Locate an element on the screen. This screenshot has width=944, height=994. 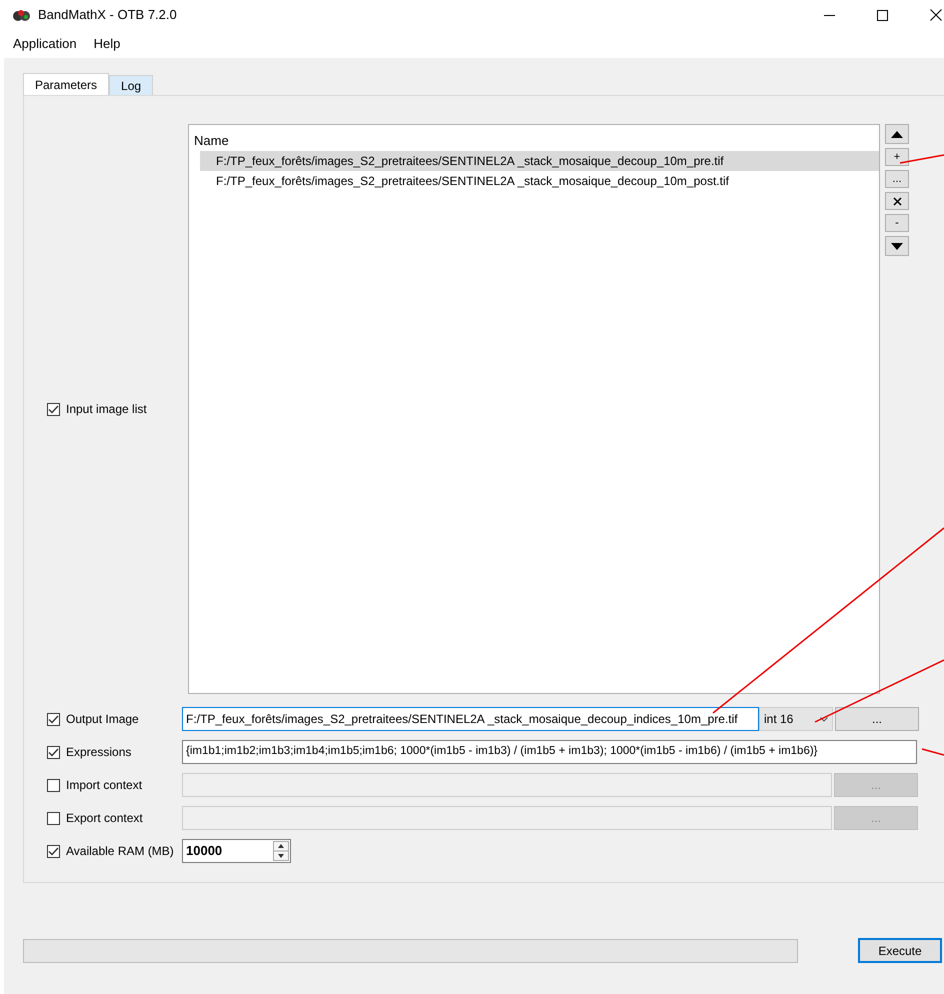
field-label: Expressions is located at coordinates (99, 752).